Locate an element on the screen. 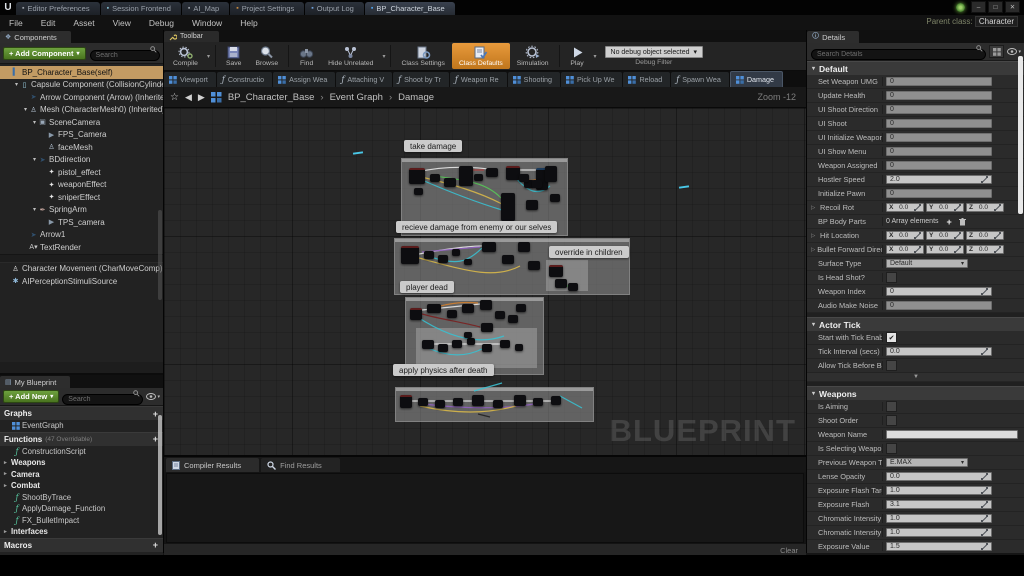 The width and height of the screenshot is (1024, 576). breadcrumb-item-1: Event Graph is located at coordinates (356, 97).